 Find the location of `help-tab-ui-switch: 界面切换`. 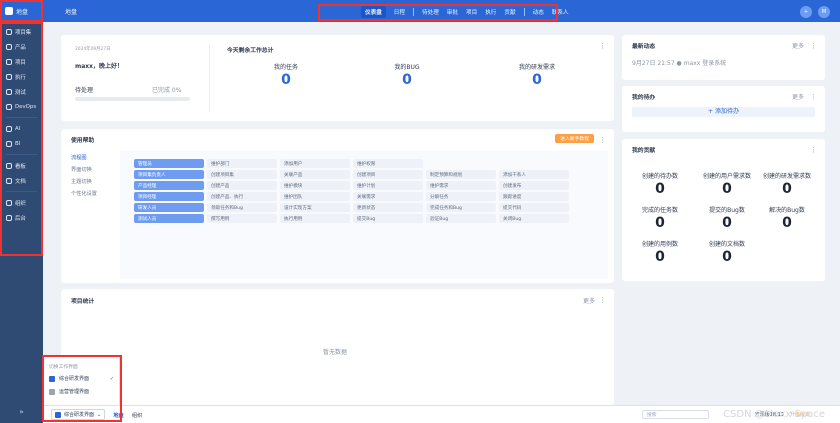

help-tab-ui-switch: 界面切换 is located at coordinates (84, 172).